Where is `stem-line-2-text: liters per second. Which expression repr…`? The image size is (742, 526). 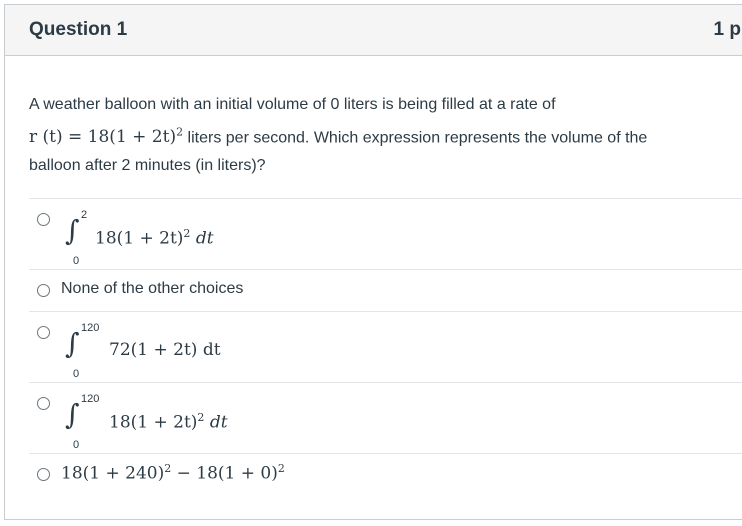 stem-line-2-text: liters per second. Which expression repr… is located at coordinates (415, 138).